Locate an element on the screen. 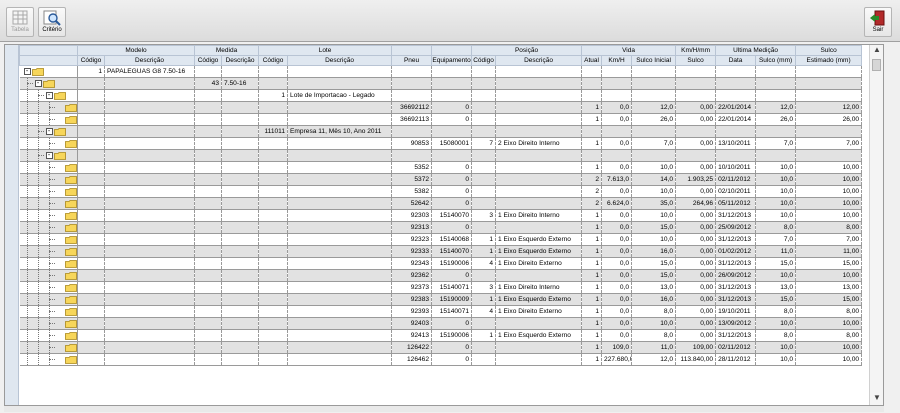  vertical-scrollbar: ▲ ▼ is located at coordinates (876, 225).